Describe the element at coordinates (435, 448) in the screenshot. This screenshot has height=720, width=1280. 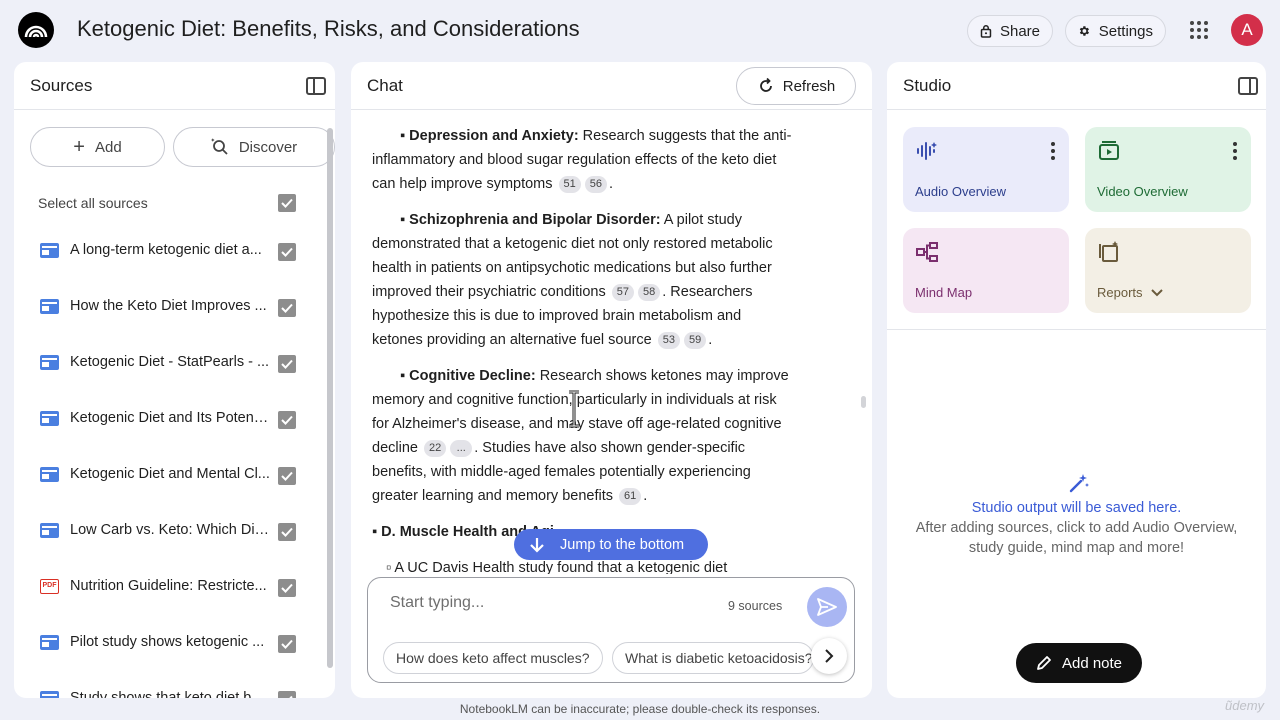
I see `citation-chip: 22` at that location.